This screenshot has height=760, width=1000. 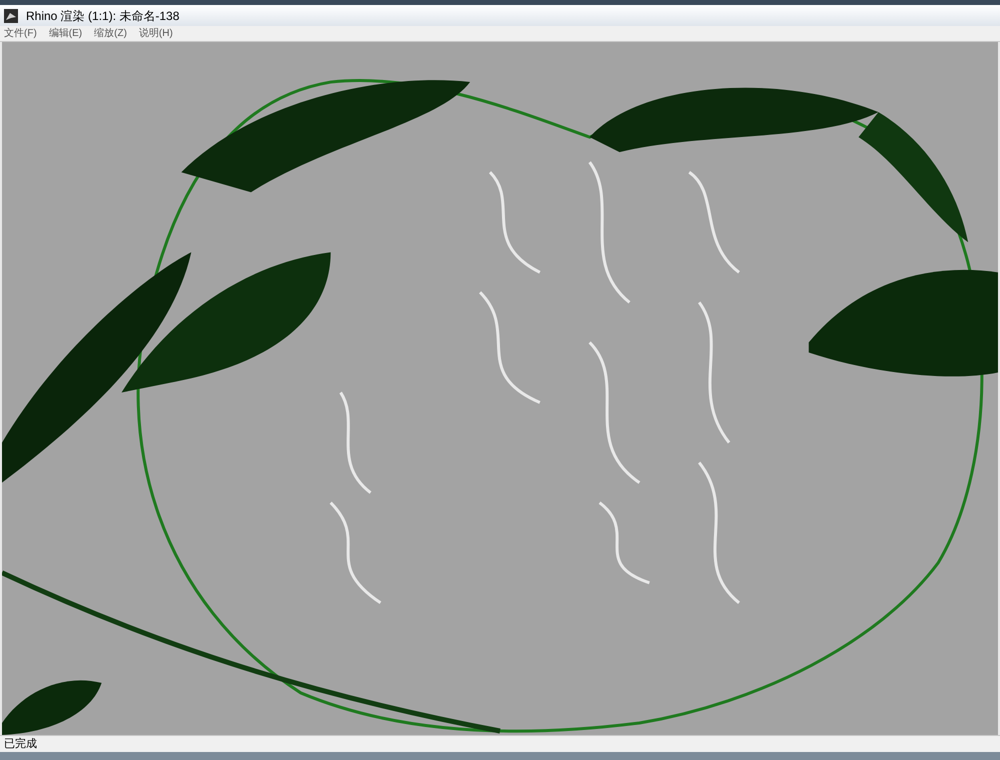 I want to click on menu-item: 编辑(E), so click(x=65, y=33).